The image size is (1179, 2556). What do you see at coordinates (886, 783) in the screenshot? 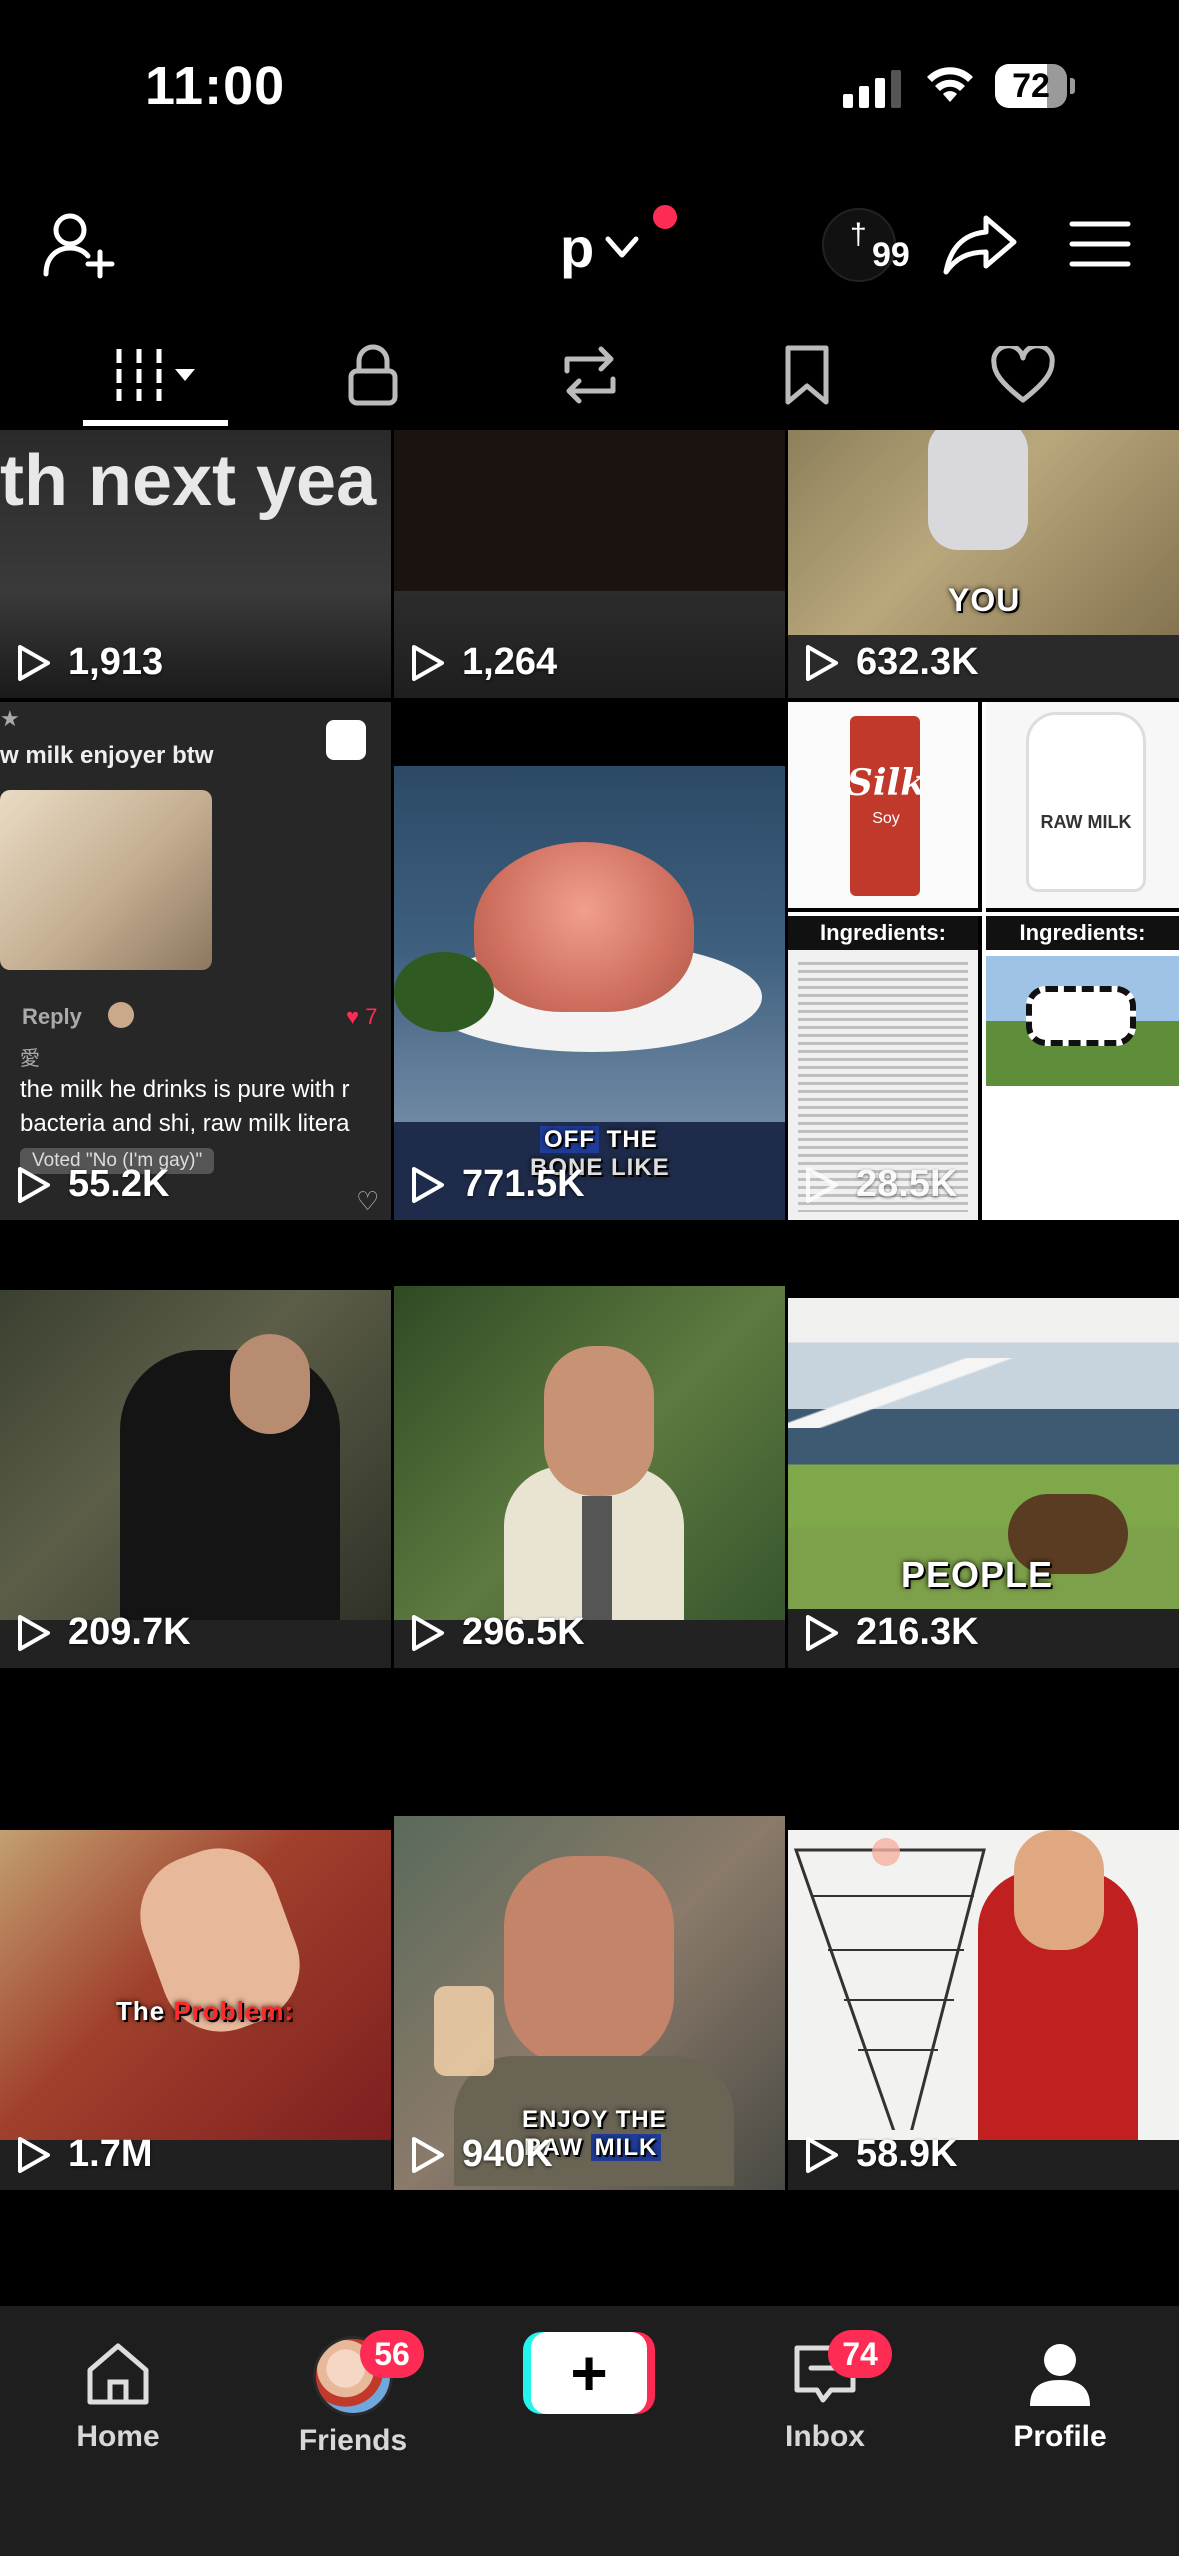
I see `product-label: Silk` at bounding box center [886, 783].